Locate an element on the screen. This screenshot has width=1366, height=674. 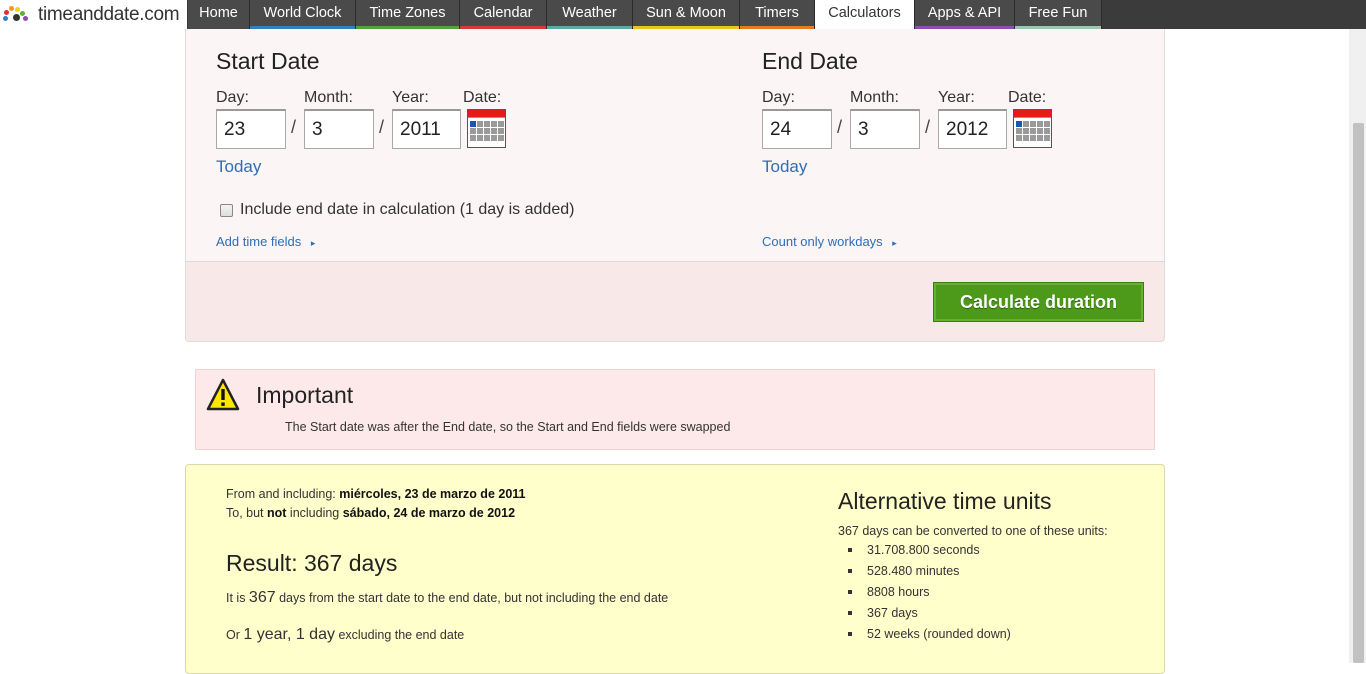
nav-tab-label: World Clock is located at coordinates (302, 13).